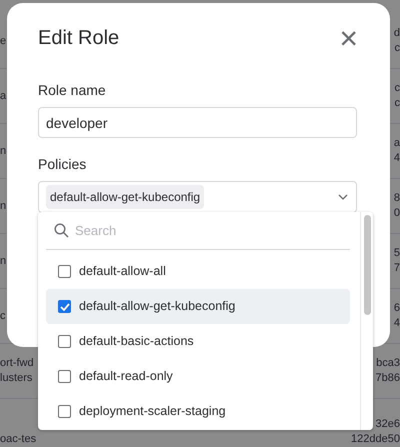  What do you see at coordinates (72, 90) in the screenshot?
I see `field-label: Role name` at bounding box center [72, 90].